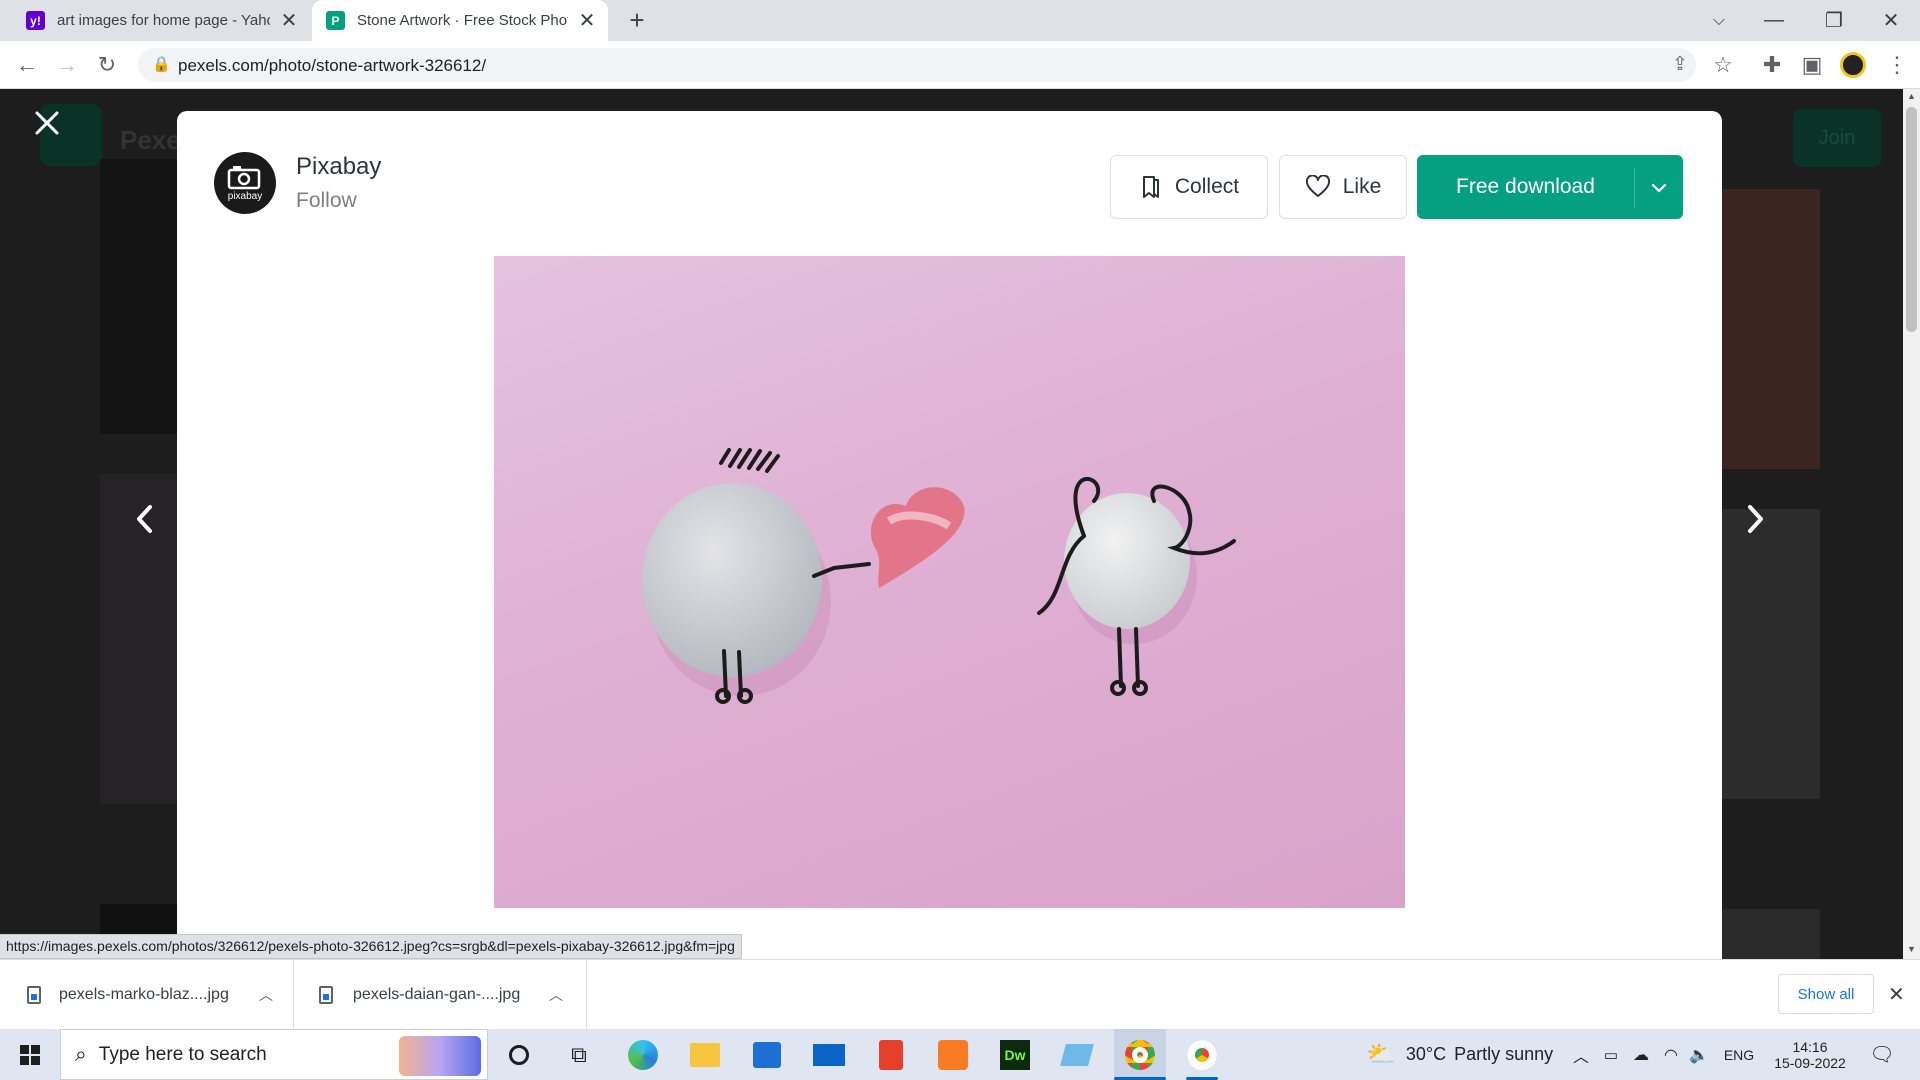 The width and height of the screenshot is (1920, 1080). I want to click on join-button: Join, so click(1837, 138).